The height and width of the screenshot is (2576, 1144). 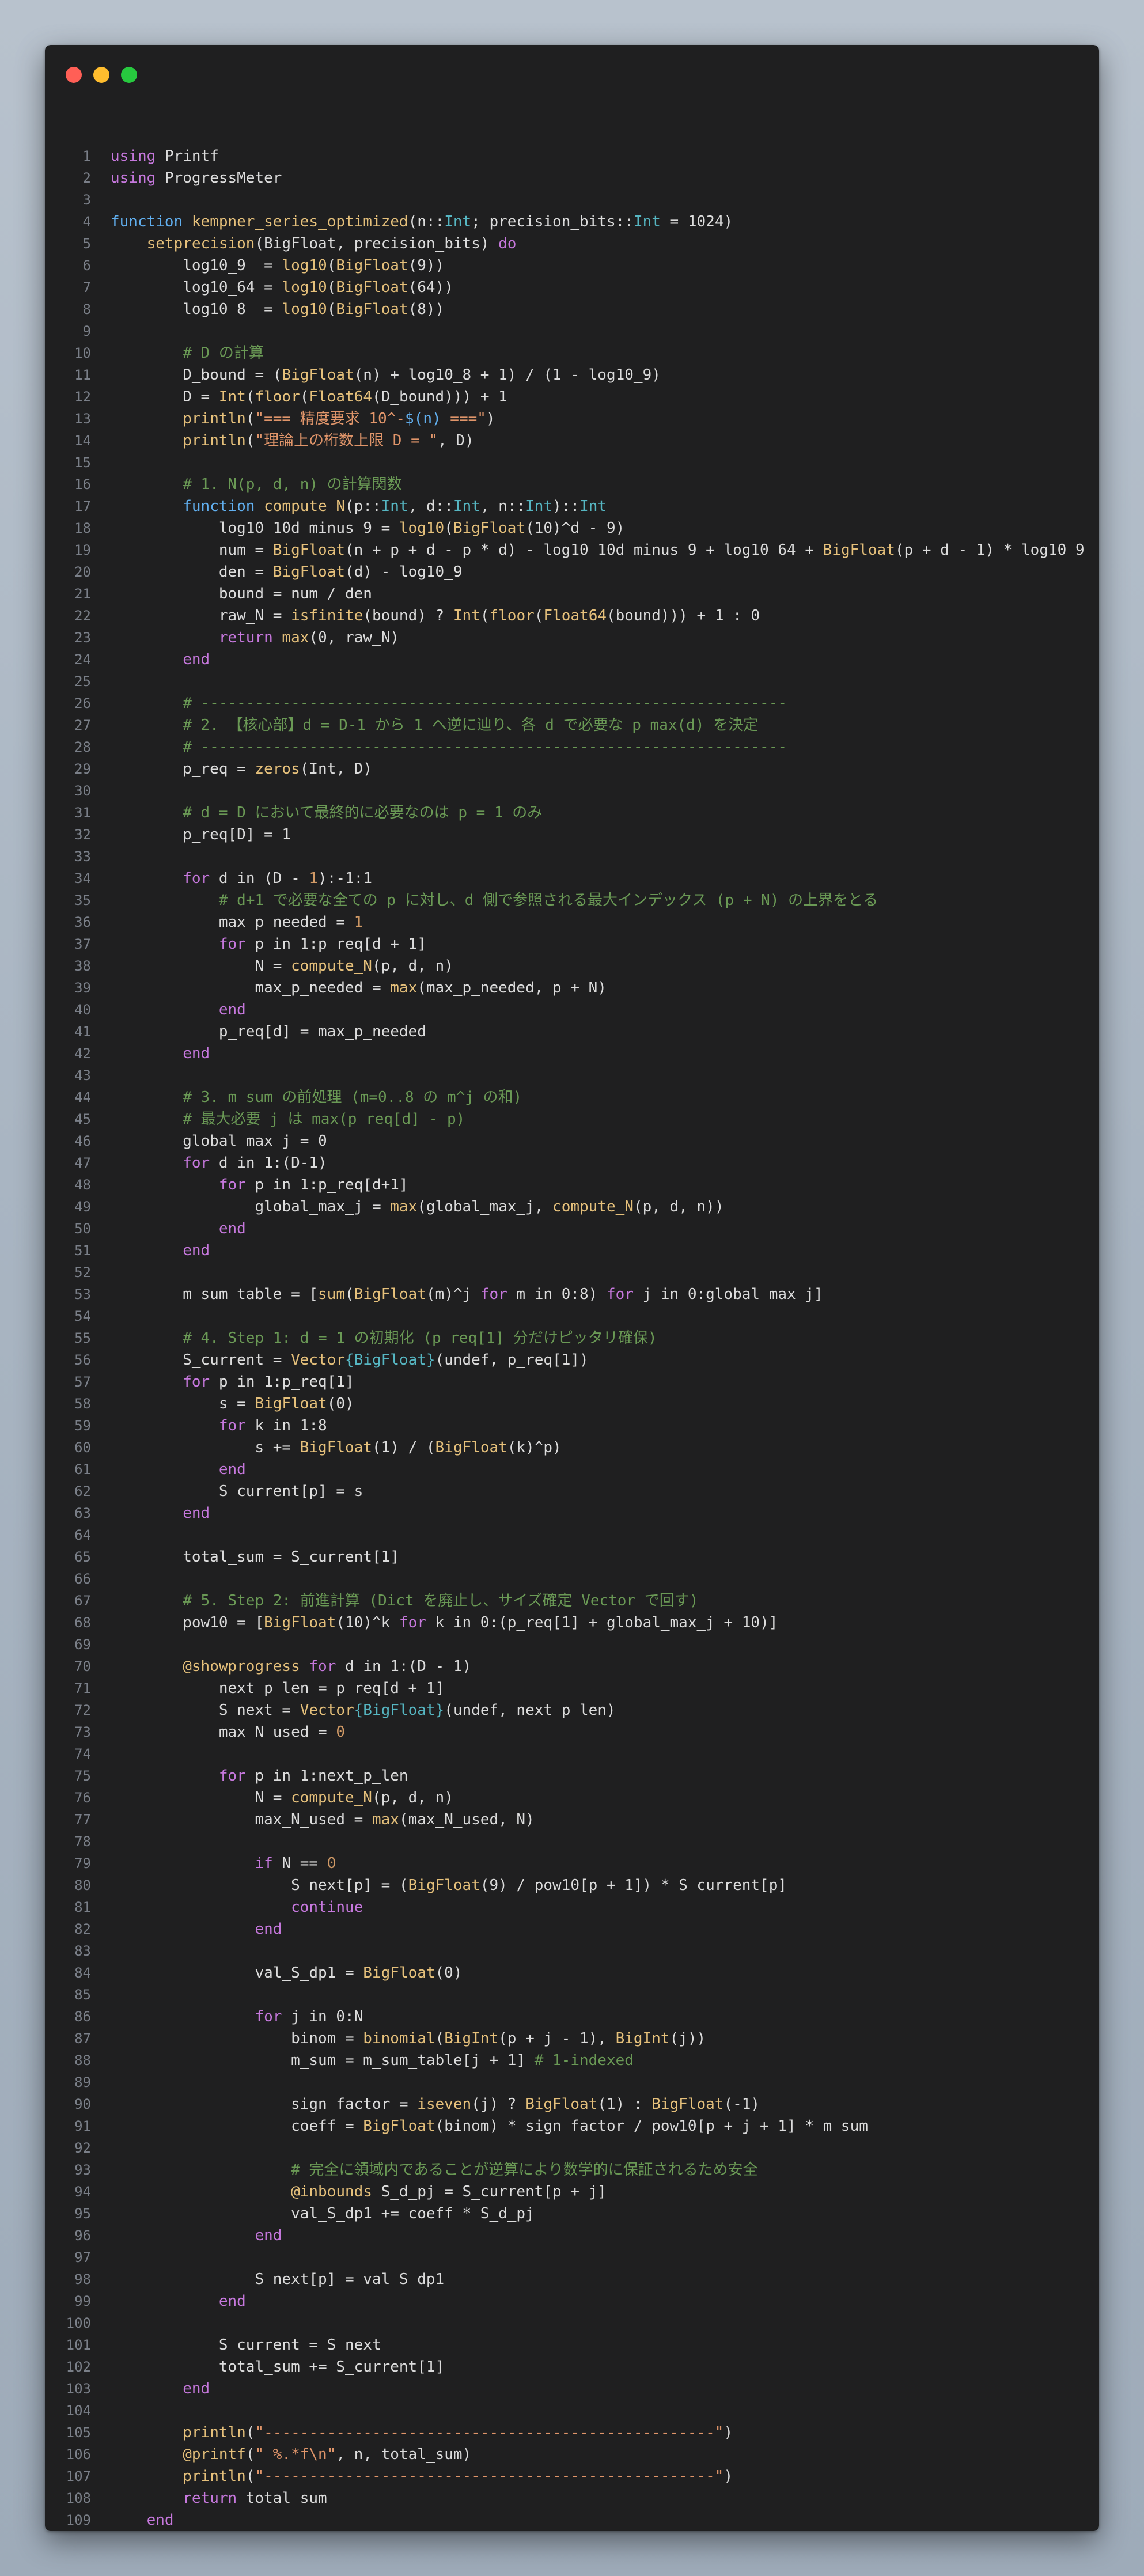 What do you see at coordinates (237, 1973) in the screenshot?
I see `code-token: val_S_dp1 =` at bounding box center [237, 1973].